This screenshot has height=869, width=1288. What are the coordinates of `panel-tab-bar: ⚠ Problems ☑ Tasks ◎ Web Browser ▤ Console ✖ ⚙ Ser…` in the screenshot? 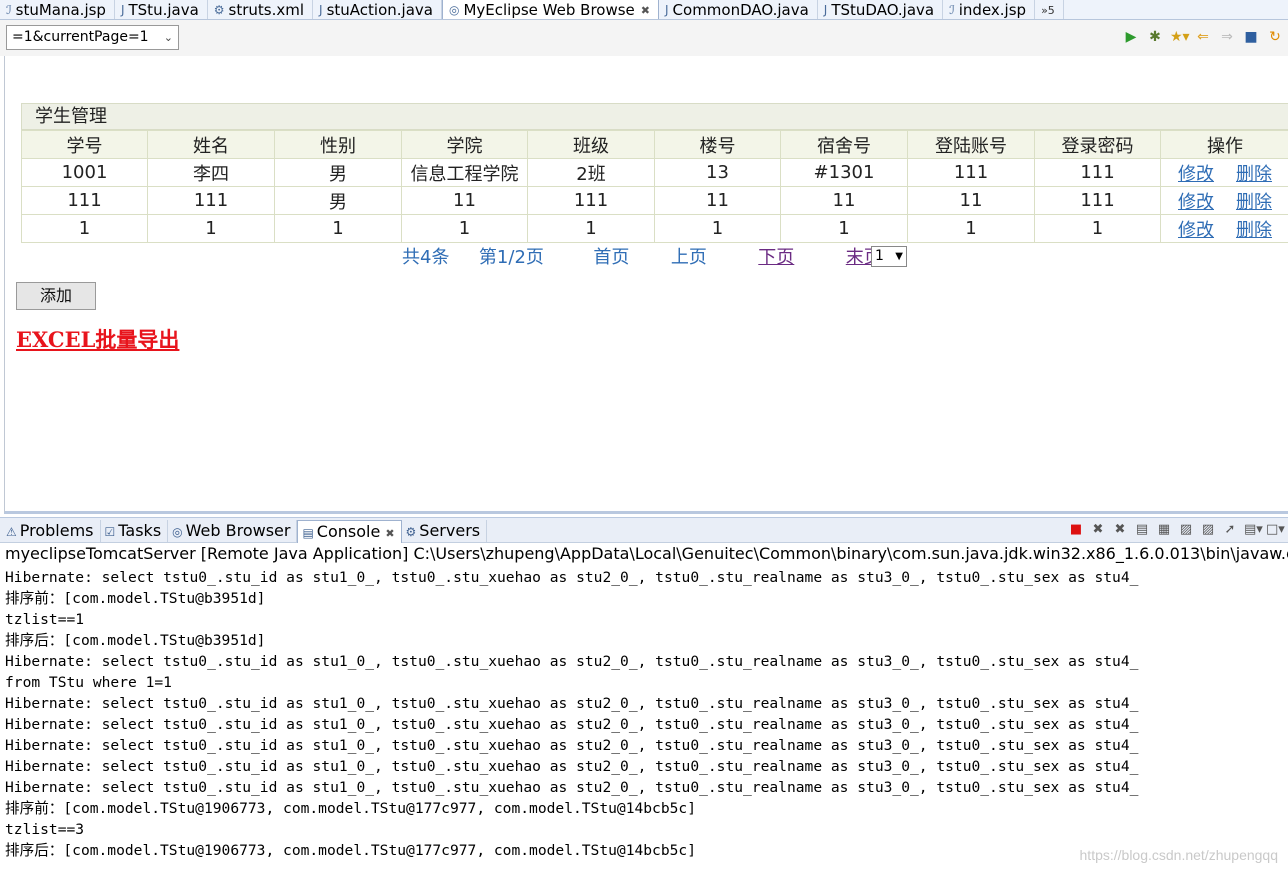 It's located at (644, 530).